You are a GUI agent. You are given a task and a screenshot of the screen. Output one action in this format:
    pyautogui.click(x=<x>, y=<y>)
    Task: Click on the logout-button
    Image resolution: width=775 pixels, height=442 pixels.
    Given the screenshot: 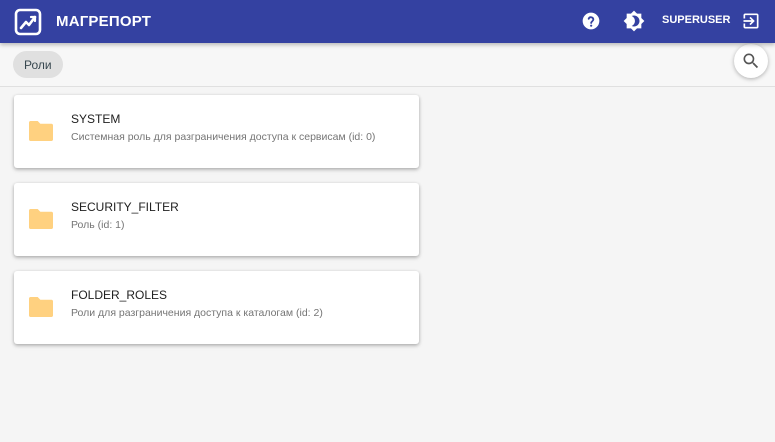 What is the action you would take?
    pyautogui.click(x=751, y=21)
    